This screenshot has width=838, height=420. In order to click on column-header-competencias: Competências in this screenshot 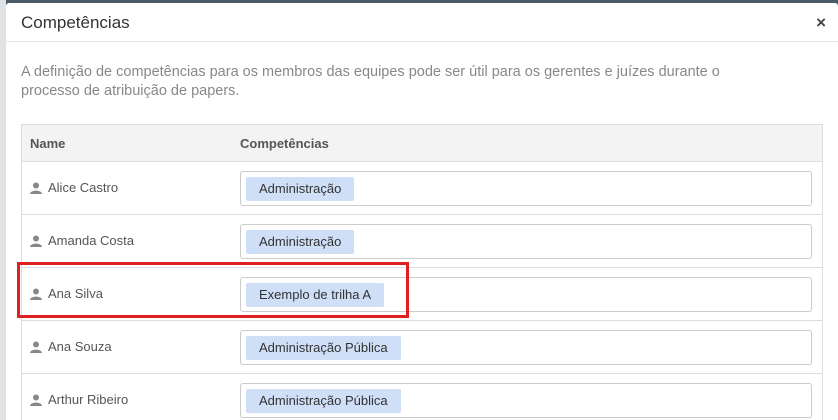, I will do `click(284, 143)`.